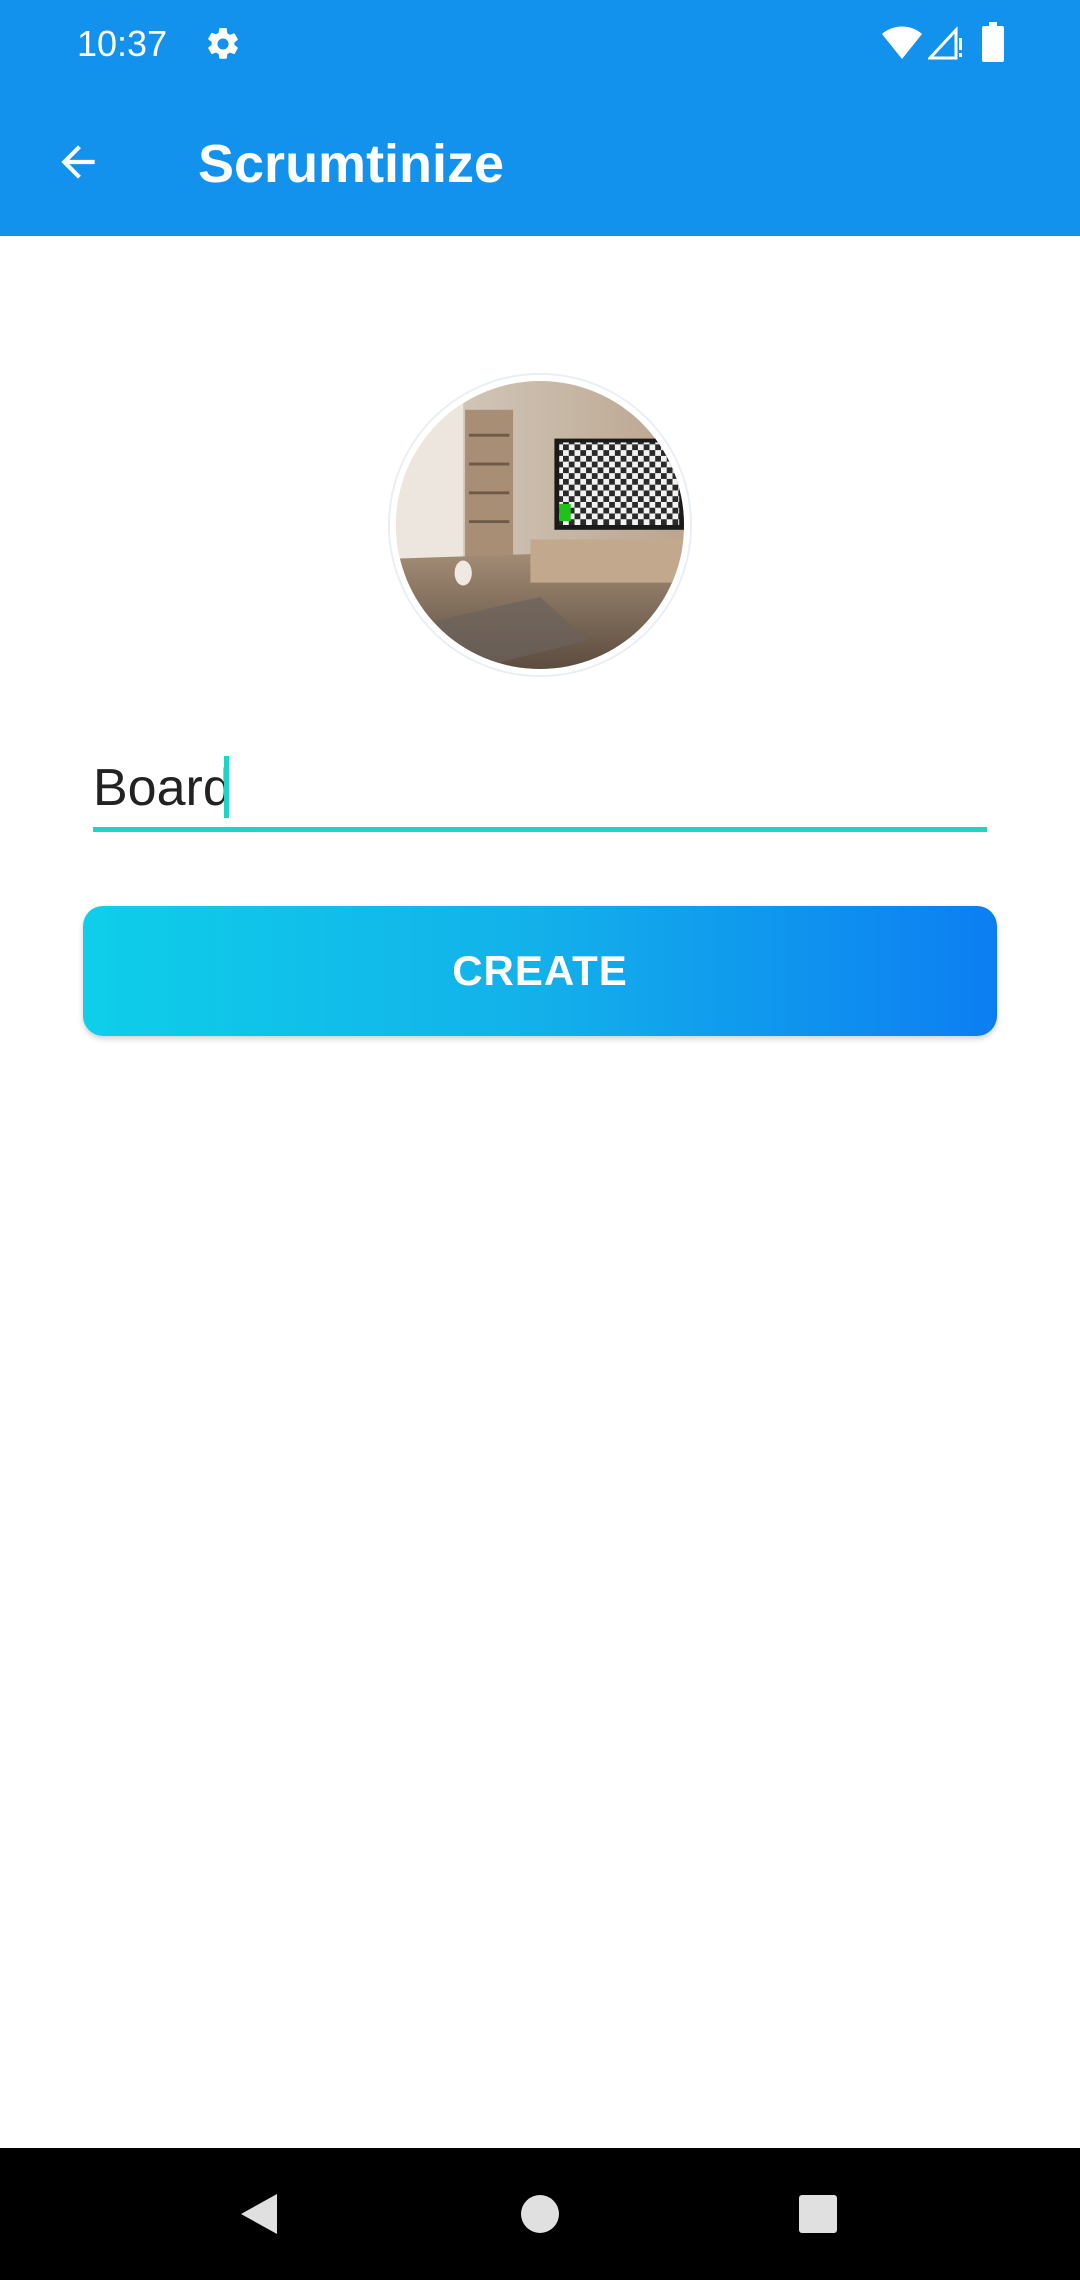 This screenshot has width=1080, height=2280. I want to click on app-title: Scrumtinize, so click(351, 164).